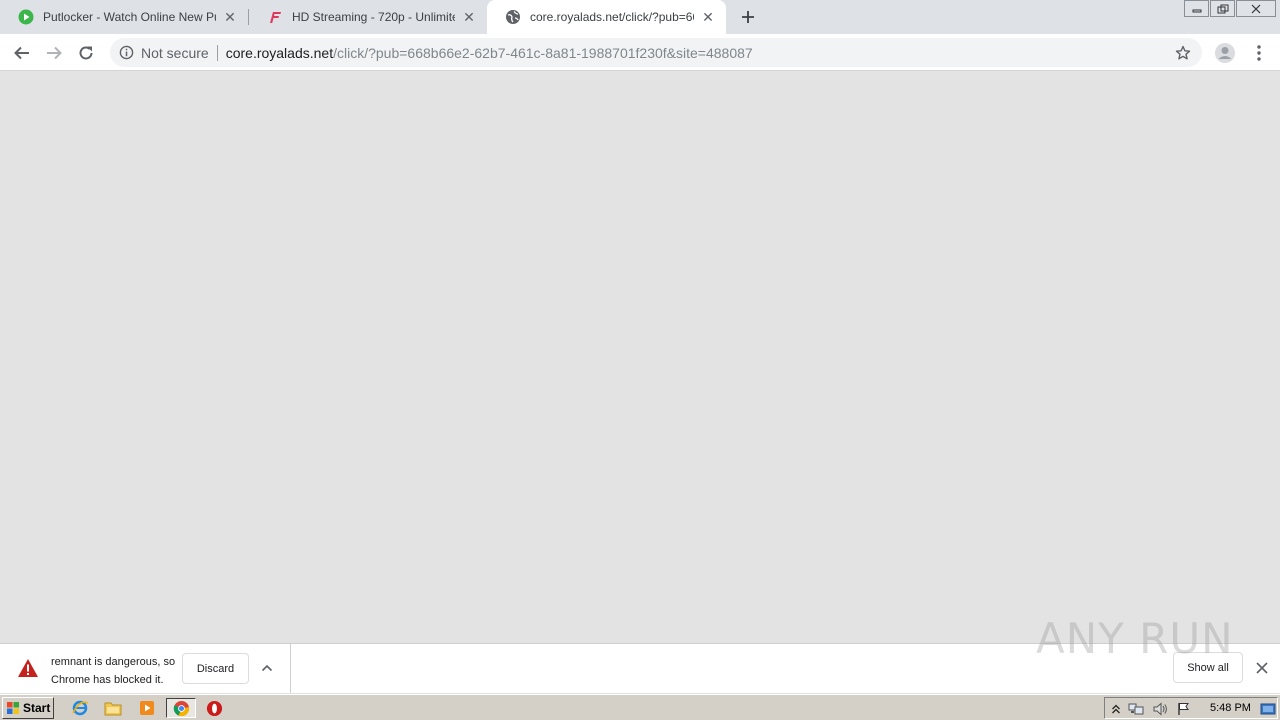 This screenshot has width=1280, height=720. I want to click on show-desktop-icon, so click(1268, 709).